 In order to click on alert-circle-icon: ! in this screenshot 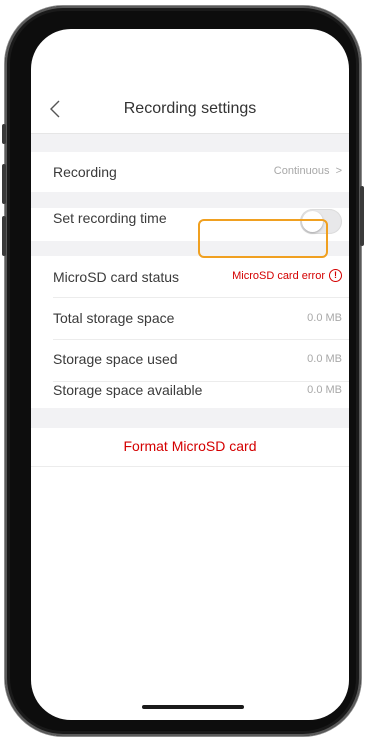, I will do `click(335, 275)`.